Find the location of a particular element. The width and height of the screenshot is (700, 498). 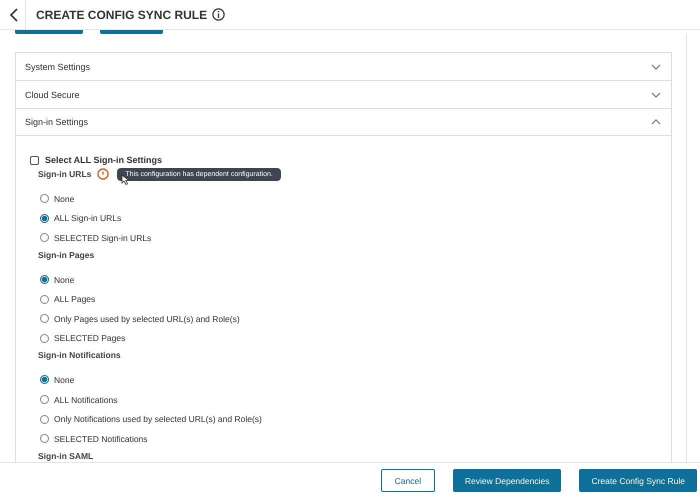

section-heading: Sign-in SAML is located at coordinates (66, 455).